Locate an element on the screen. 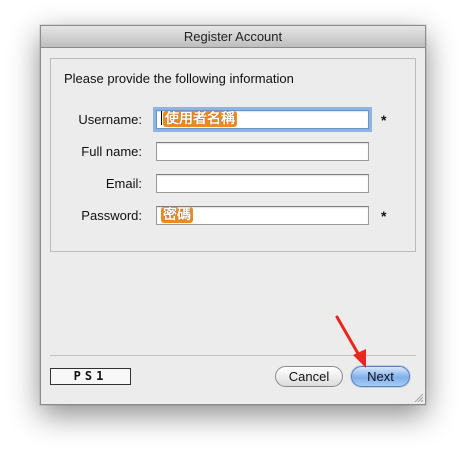  password-field: 密碼 is located at coordinates (262, 215).